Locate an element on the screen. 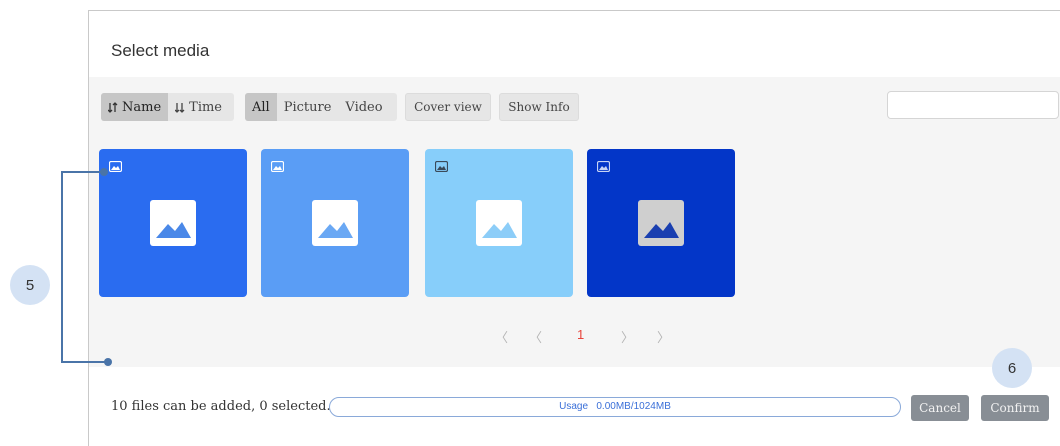 The image size is (1060, 446). dialog-title: Select media is located at coordinates (160, 50).